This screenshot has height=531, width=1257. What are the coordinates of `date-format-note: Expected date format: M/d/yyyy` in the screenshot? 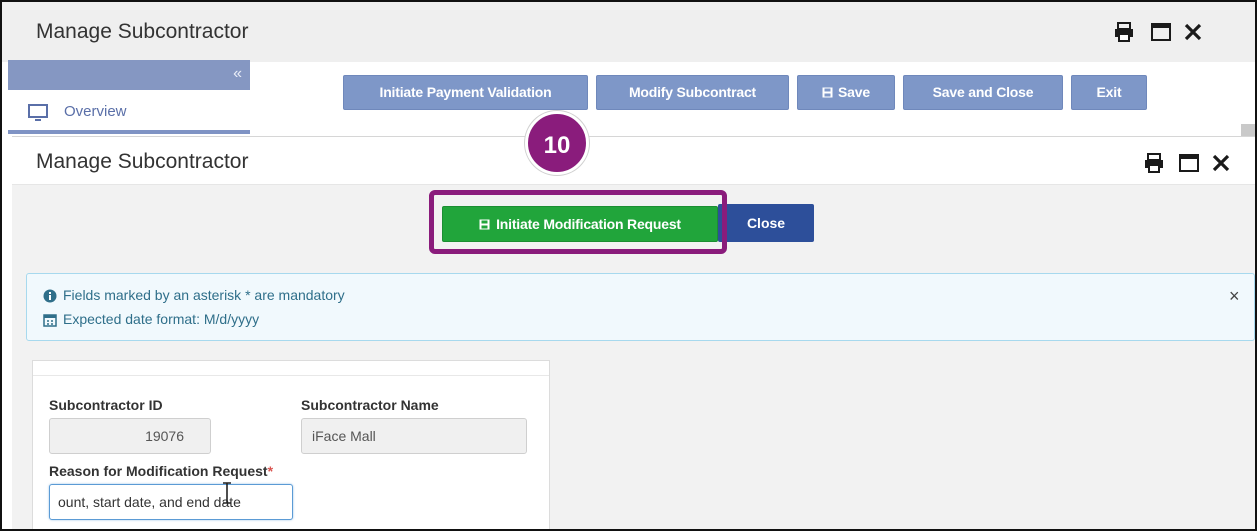 It's located at (343, 320).